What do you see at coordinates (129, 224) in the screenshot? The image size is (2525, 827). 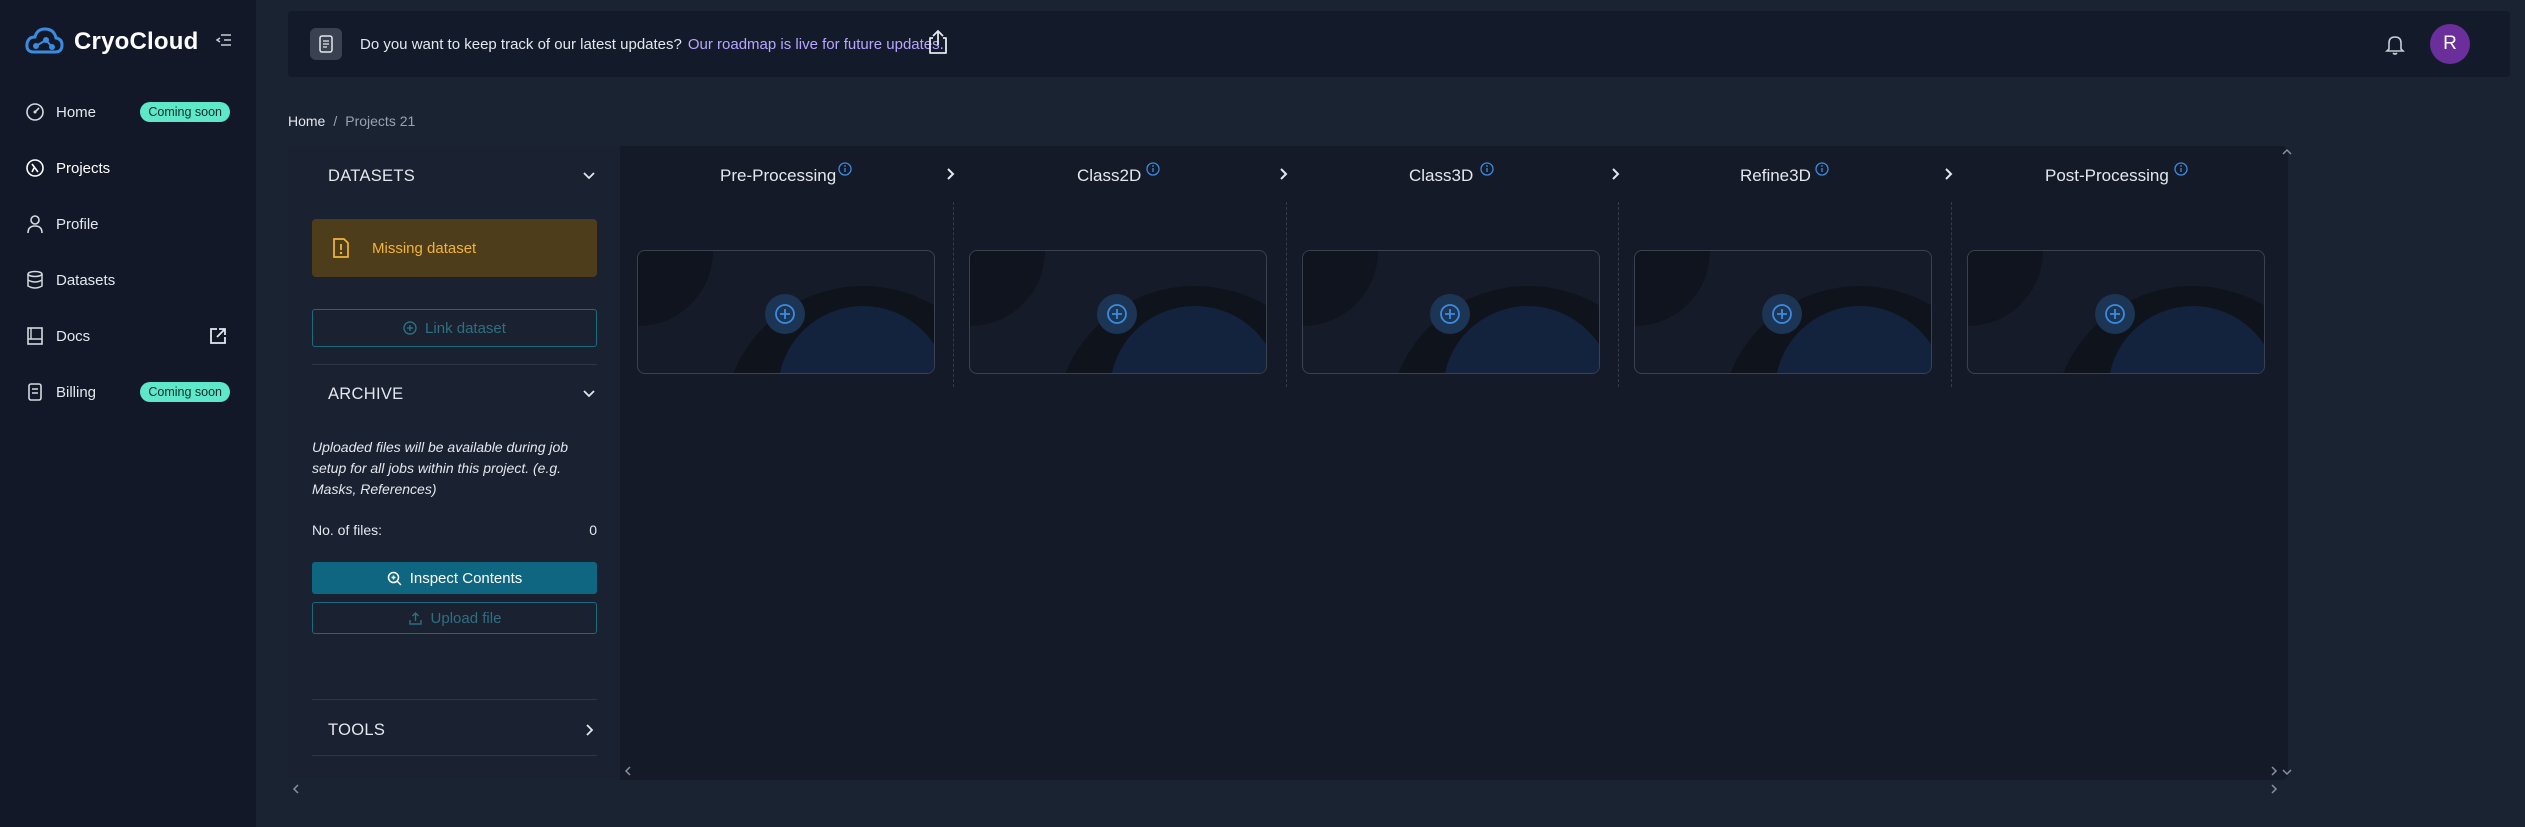 I see `sidebar-item-profile: Profile` at bounding box center [129, 224].